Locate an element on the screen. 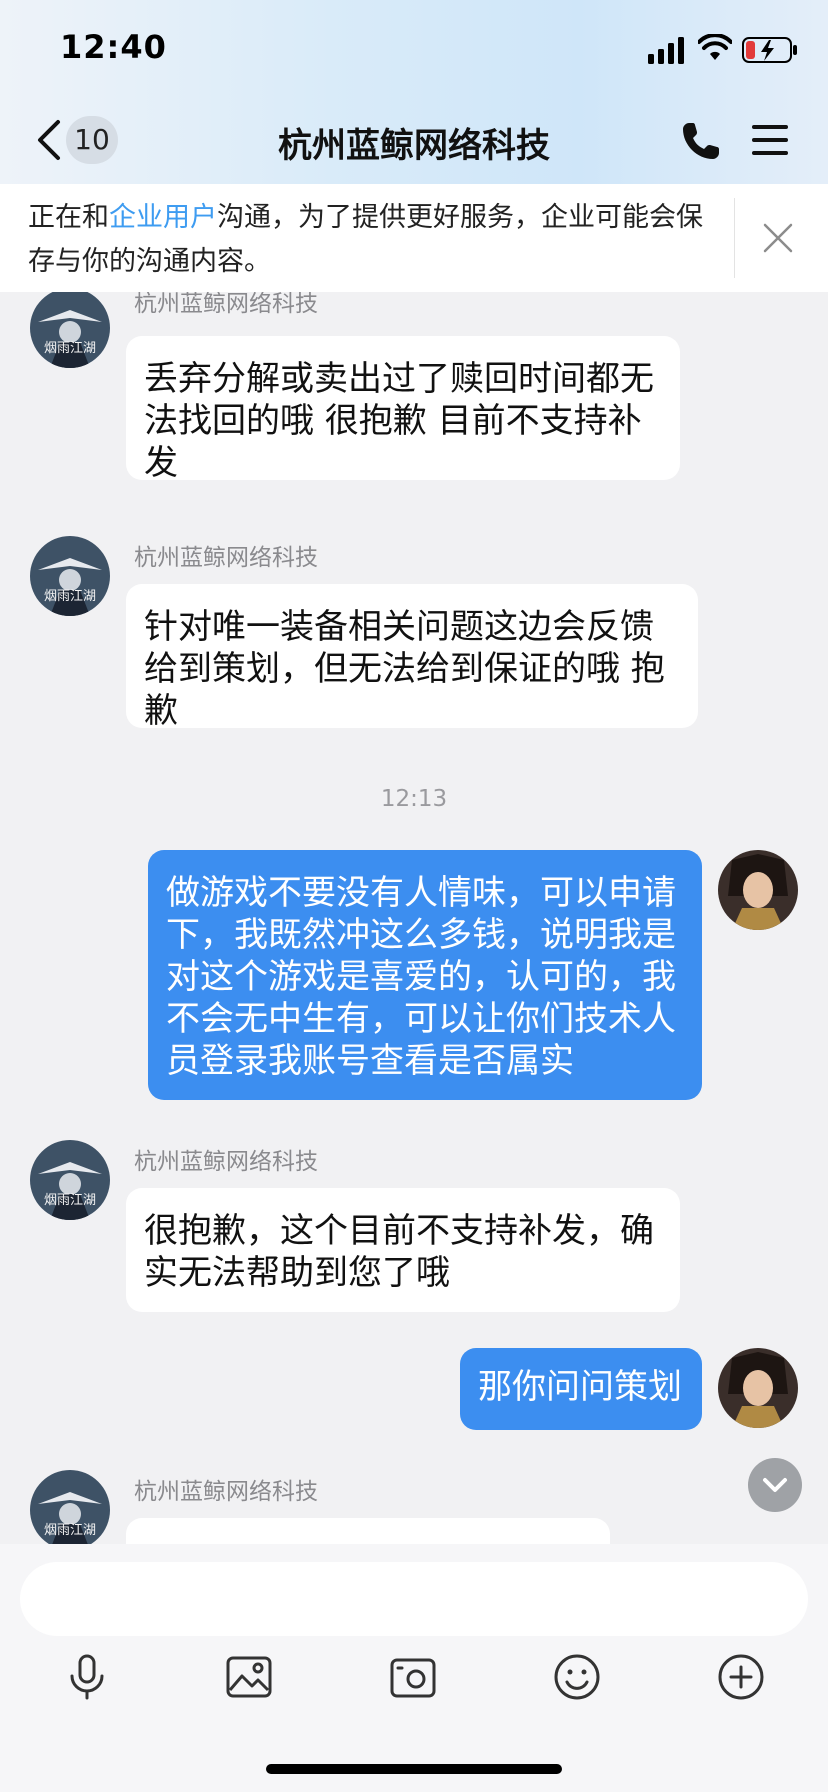 Image resolution: width=828 pixels, height=1792 pixels. battery-icon is located at coordinates (769, 50).